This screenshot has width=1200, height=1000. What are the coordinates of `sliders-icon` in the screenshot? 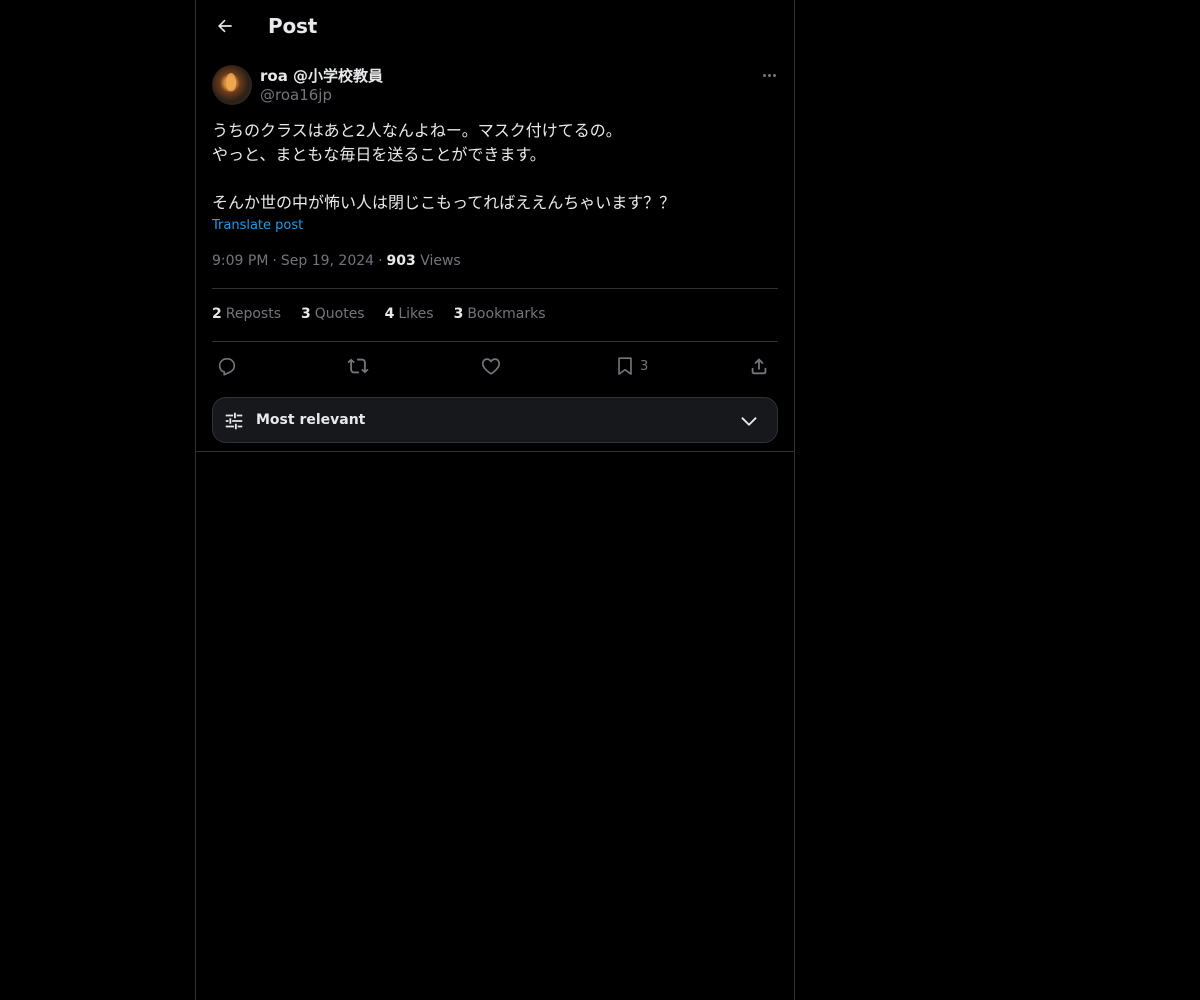 It's located at (234, 421).